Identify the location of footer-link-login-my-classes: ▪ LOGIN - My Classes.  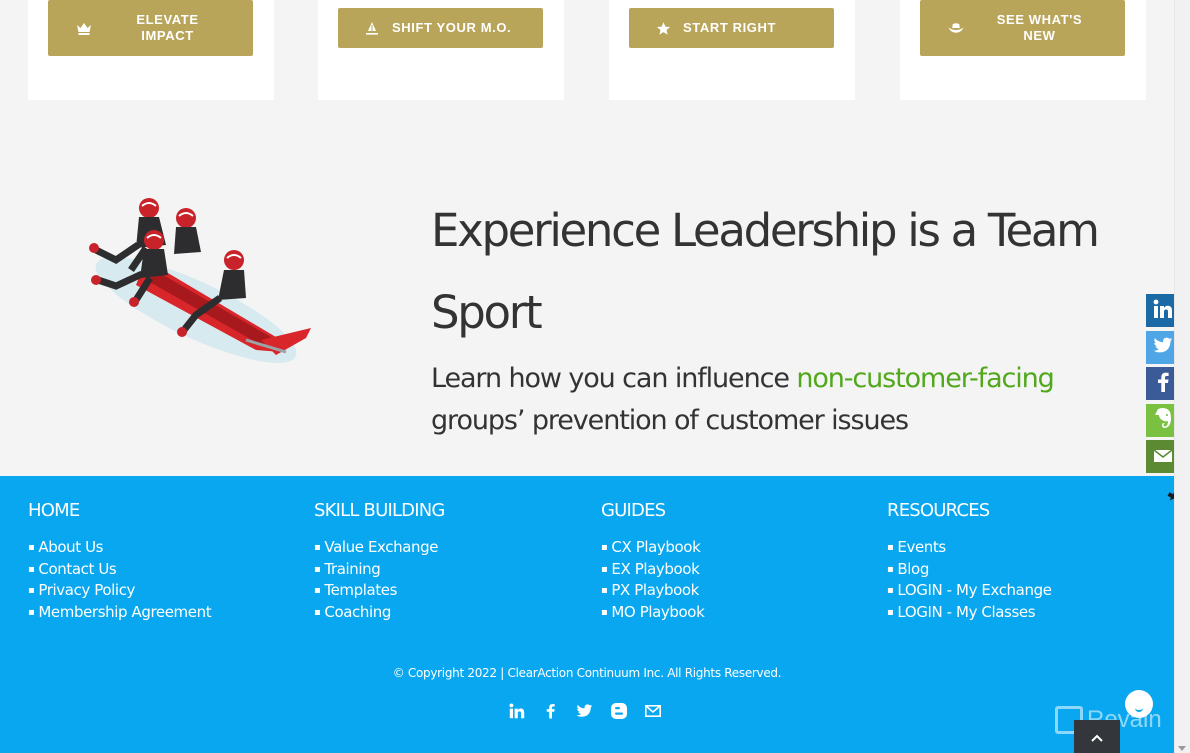
(969, 613).